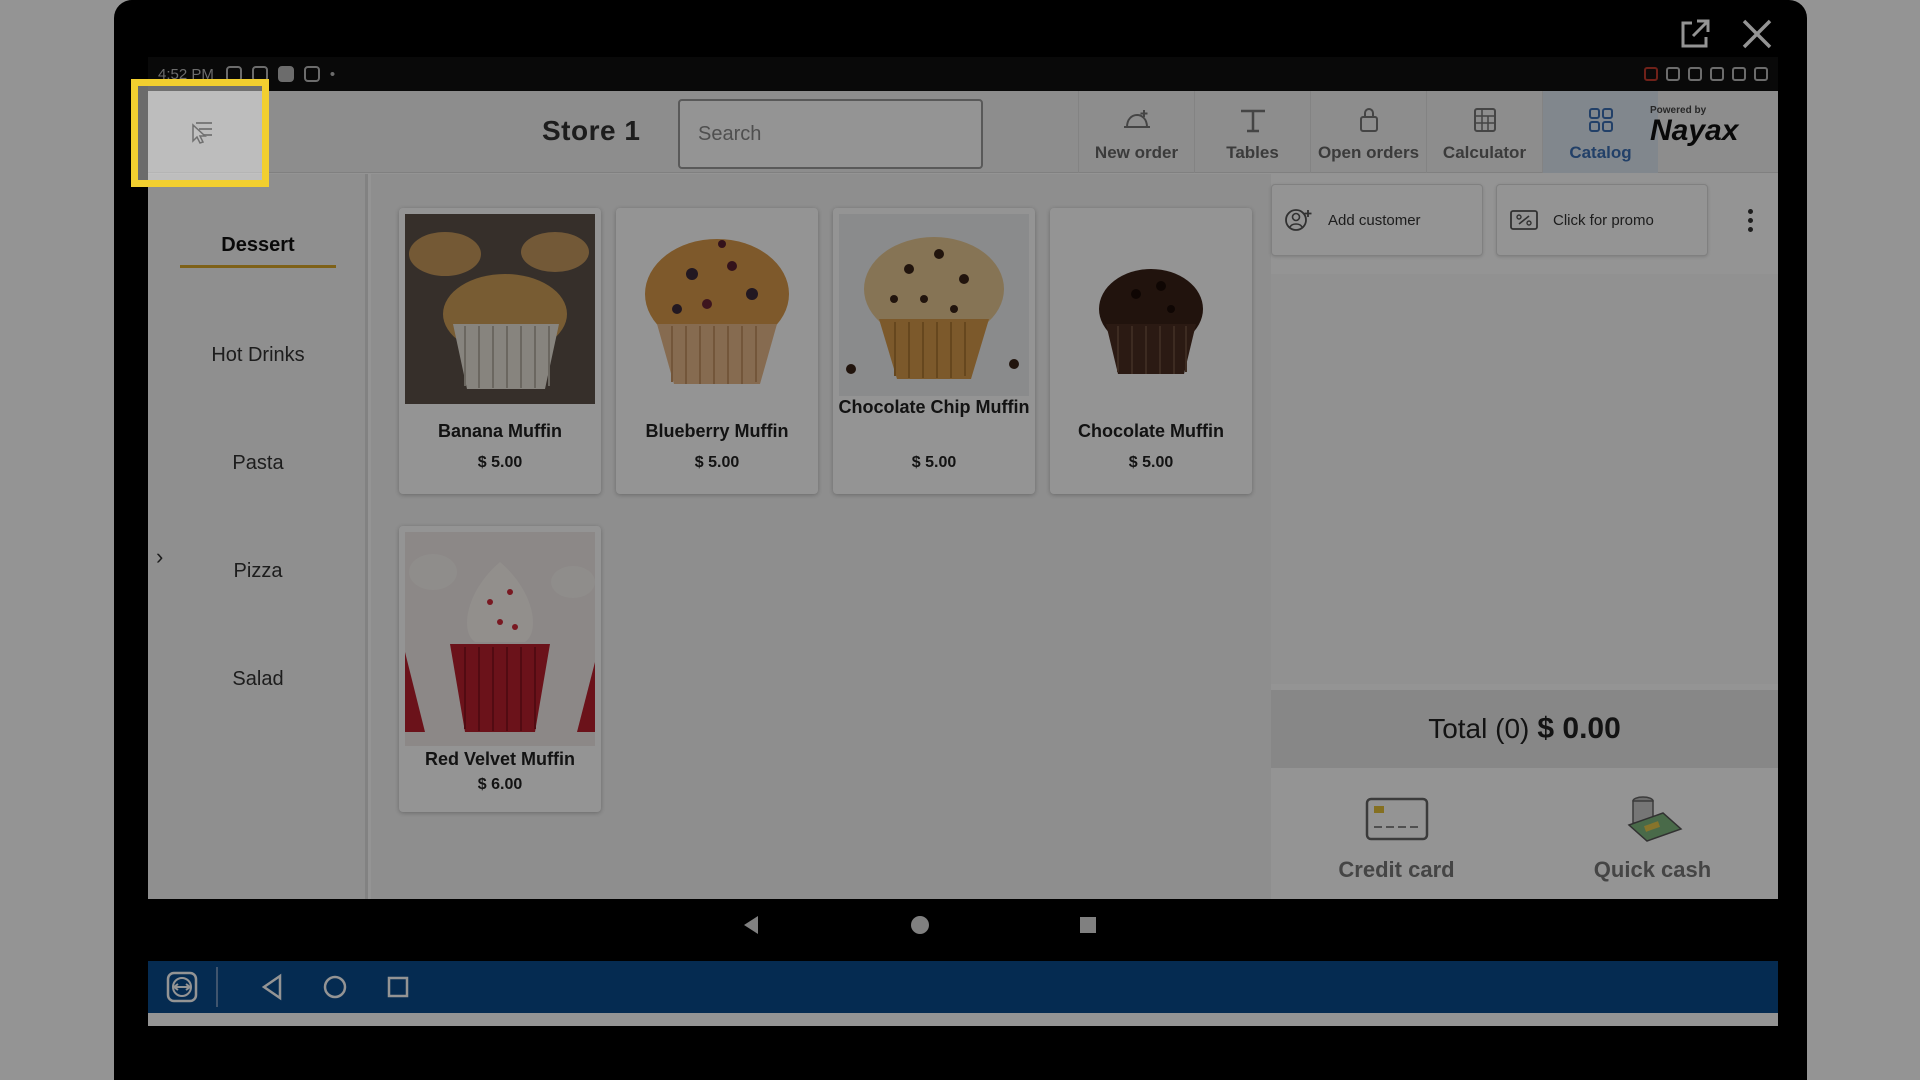  What do you see at coordinates (1757, 34) in the screenshot?
I see `close-icon` at bounding box center [1757, 34].